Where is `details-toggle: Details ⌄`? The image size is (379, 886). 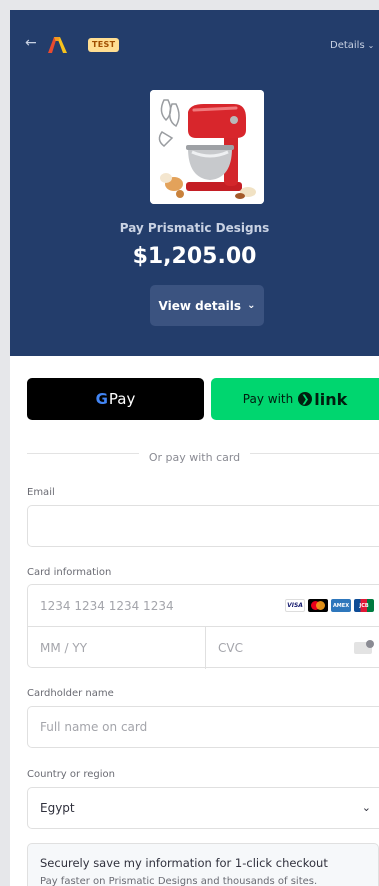 details-toggle: Details ⌄ is located at coordinates (352, 45).